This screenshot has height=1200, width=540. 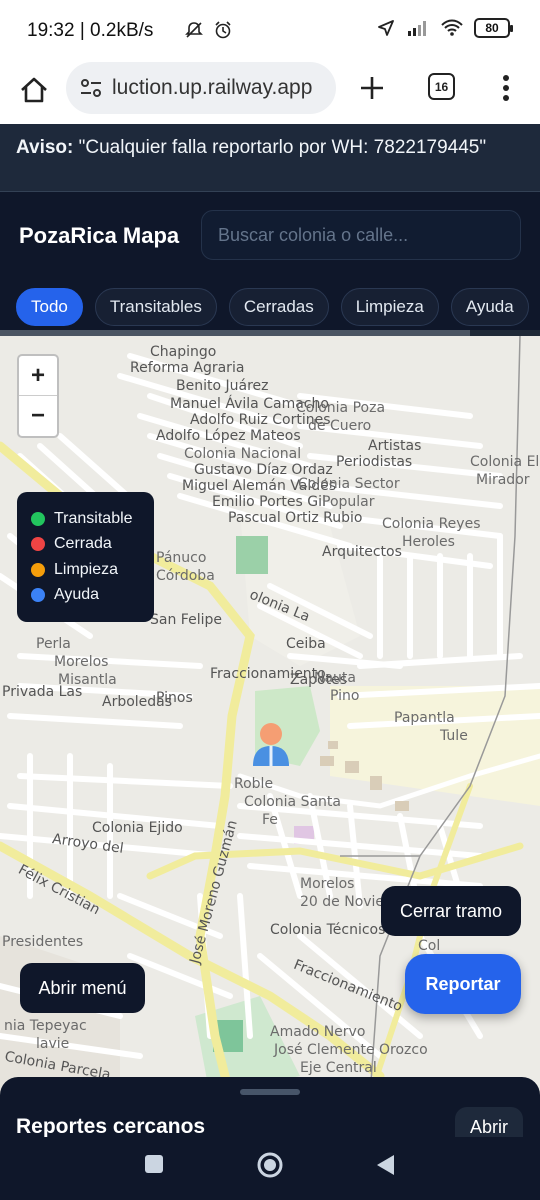 What do you see at coordinates (269, 502) in the screenshot?
I see `map-label: Emilio Portes Gil` at bounding box center [269, 502].